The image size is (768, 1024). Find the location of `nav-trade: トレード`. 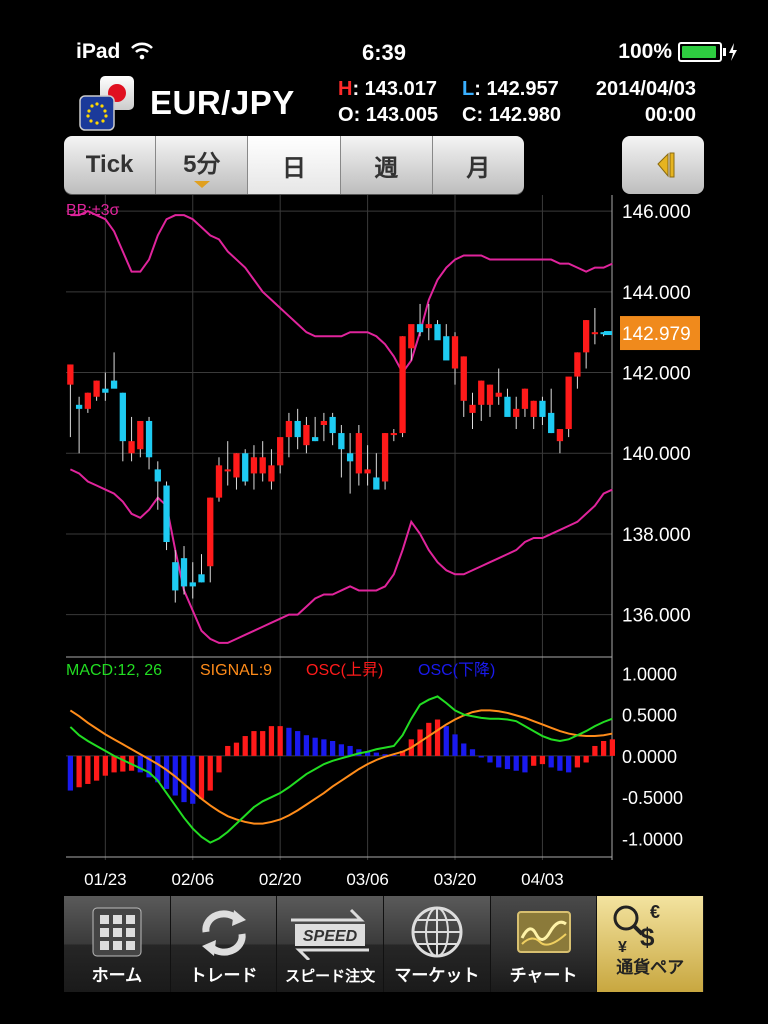

nav-trade: トレード is located at coordinates (224, 944).